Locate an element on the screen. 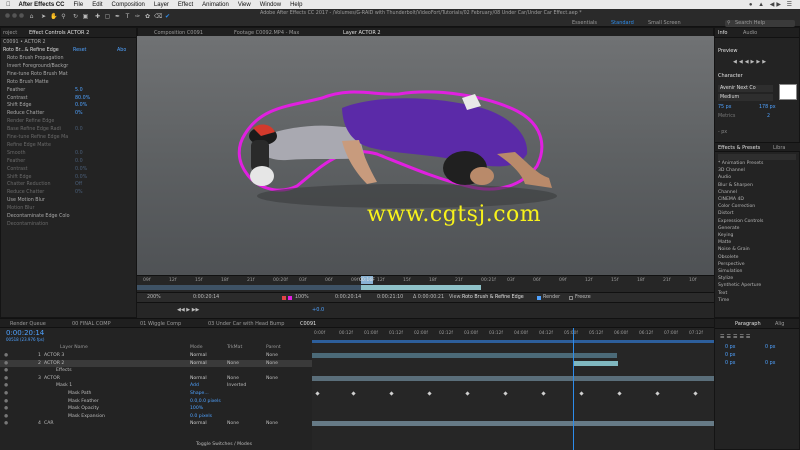 This screenshot has height=450, width=800. align-icons: ☰☰☰☰☰ is located at coordinates (736, 337).